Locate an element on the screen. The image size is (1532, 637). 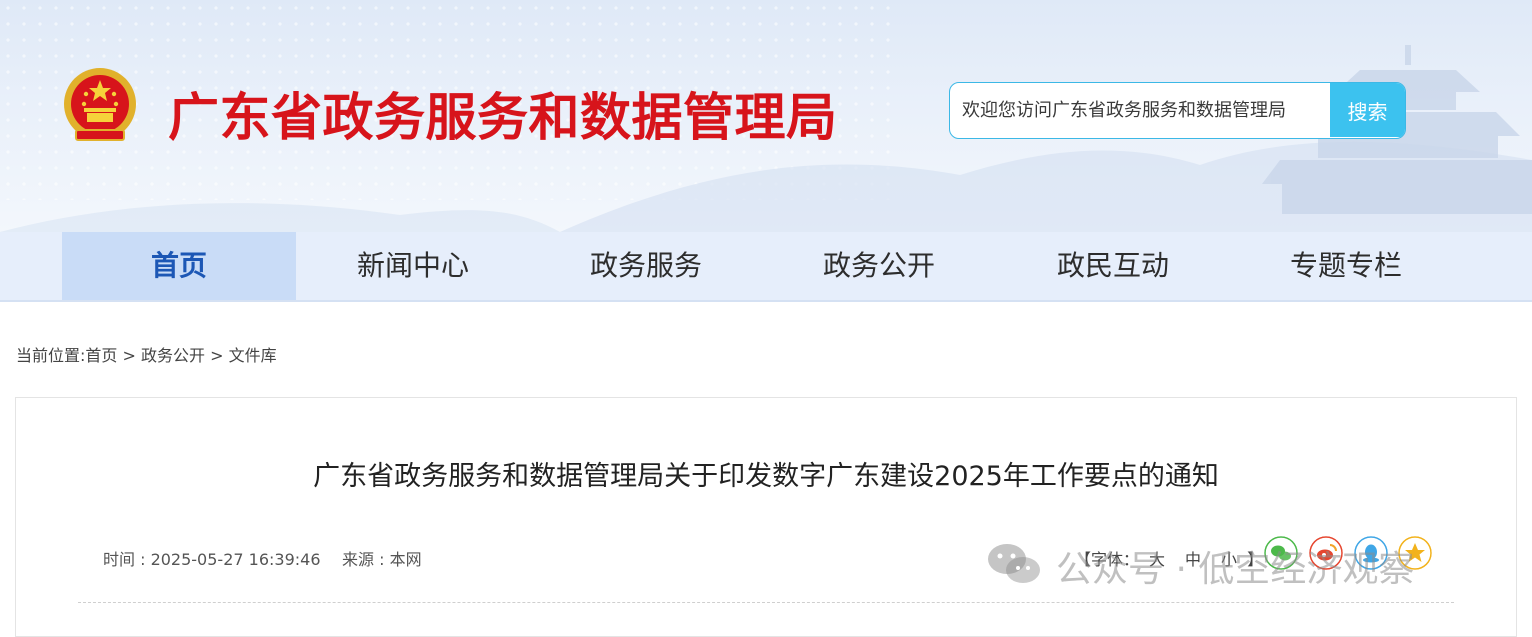
article-title: 广东省政务服务和数据管理局关于印发数字广东建设2025年工作要点的通知 is located at coordinates (766, 476).